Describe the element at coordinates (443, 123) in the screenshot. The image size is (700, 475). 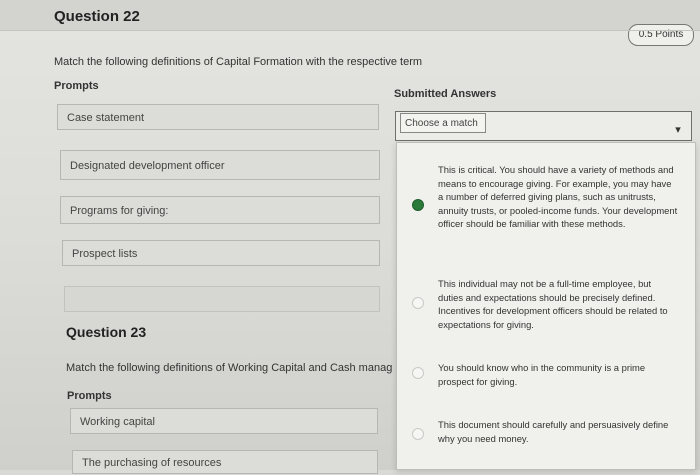
I see `match-select-value: Choose a match` at that location.